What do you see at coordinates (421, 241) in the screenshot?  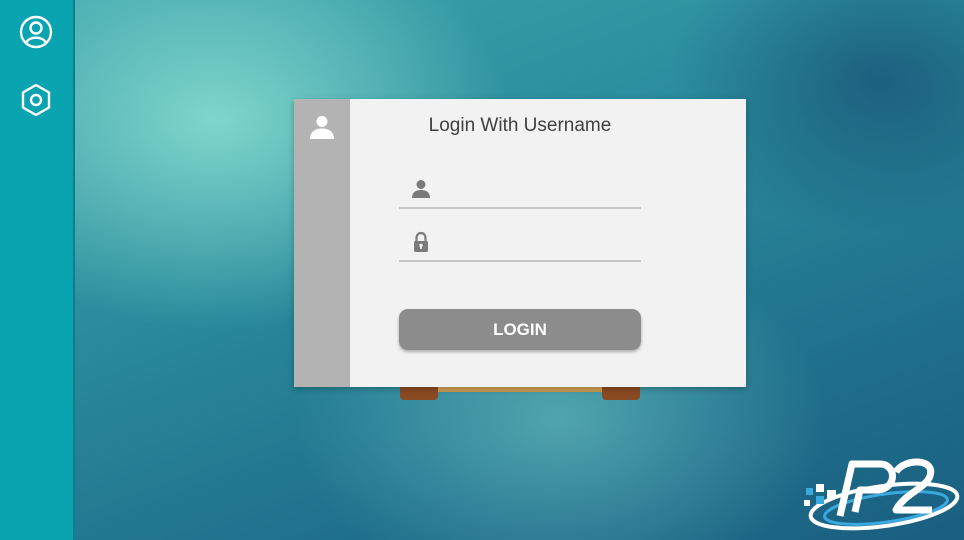 I see `lock-icon` at bounding box center [421, 241].